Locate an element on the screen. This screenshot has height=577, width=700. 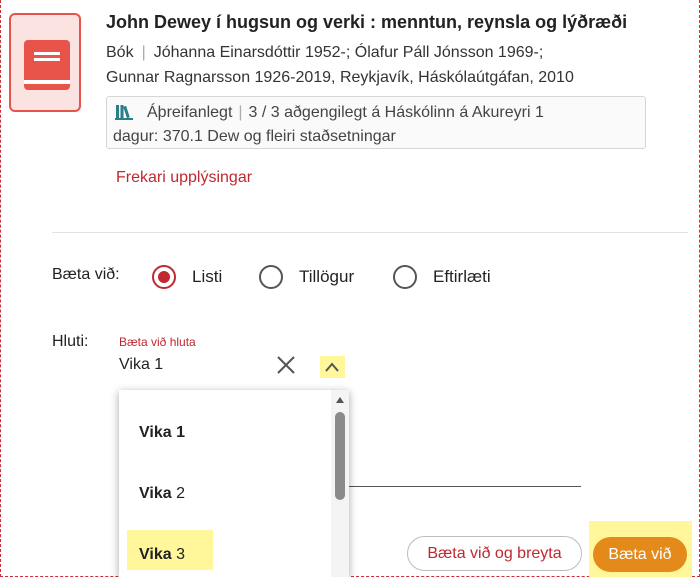
radio-favorites: Eftirlæti is located at coordinates (442, 277).